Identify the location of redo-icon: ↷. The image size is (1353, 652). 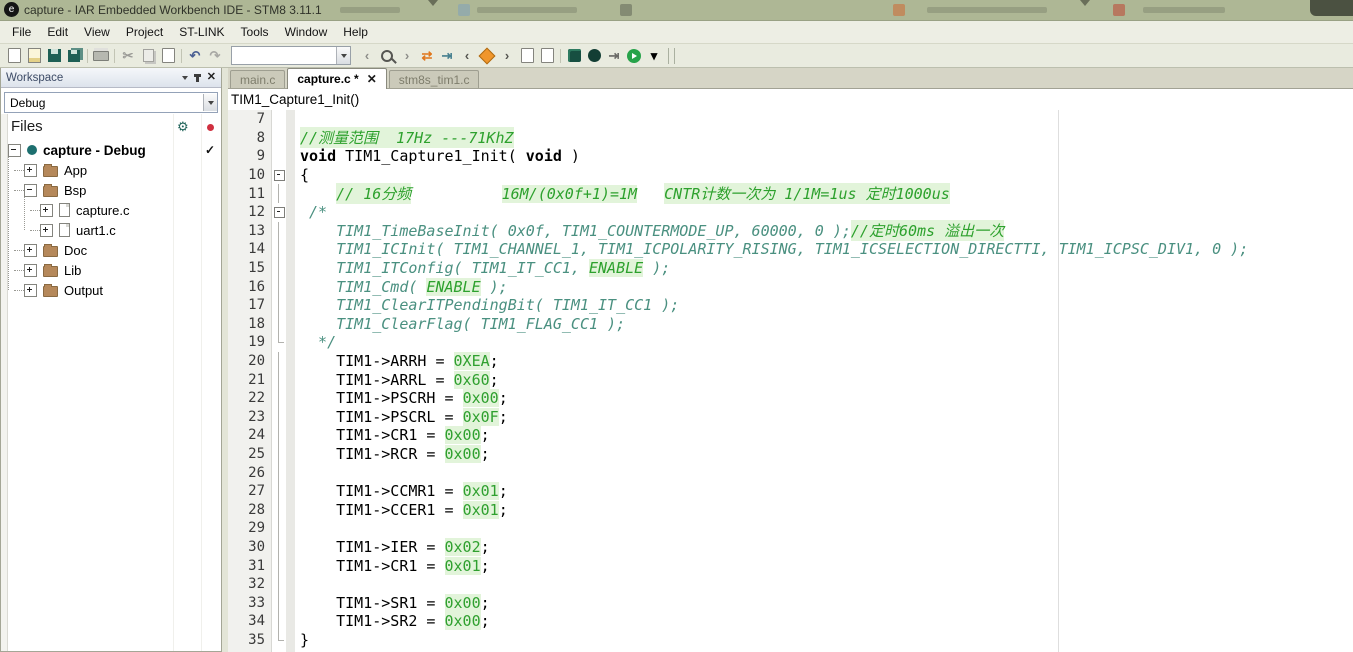
(215, 56).